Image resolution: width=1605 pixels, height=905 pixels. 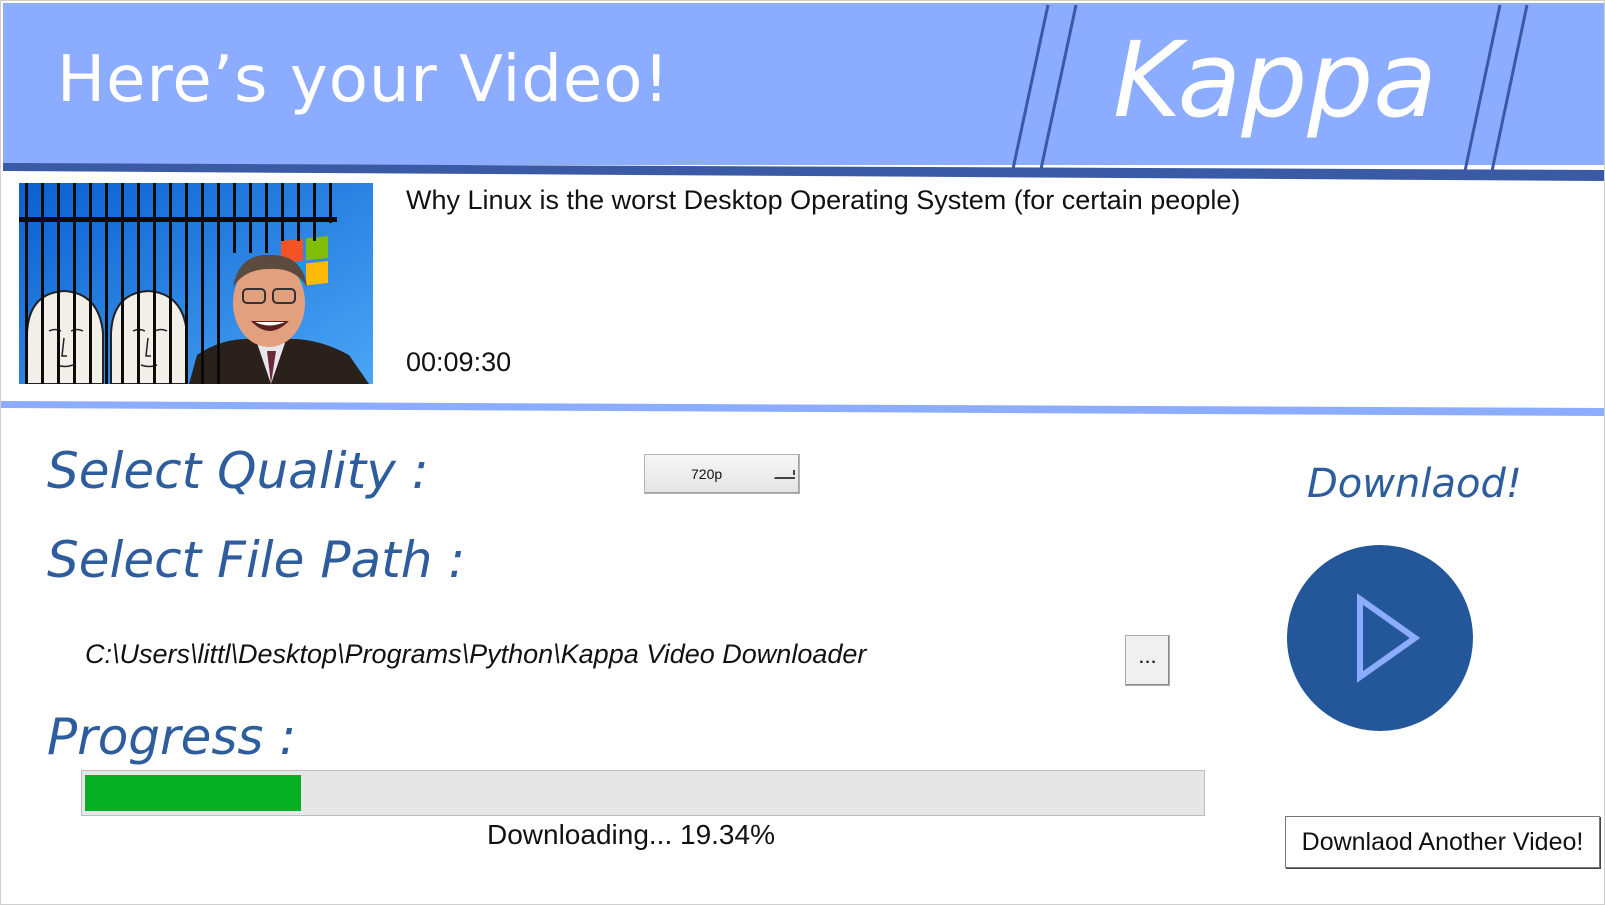 I want to click on progress-bar-fill, so click(x=193, y=793).